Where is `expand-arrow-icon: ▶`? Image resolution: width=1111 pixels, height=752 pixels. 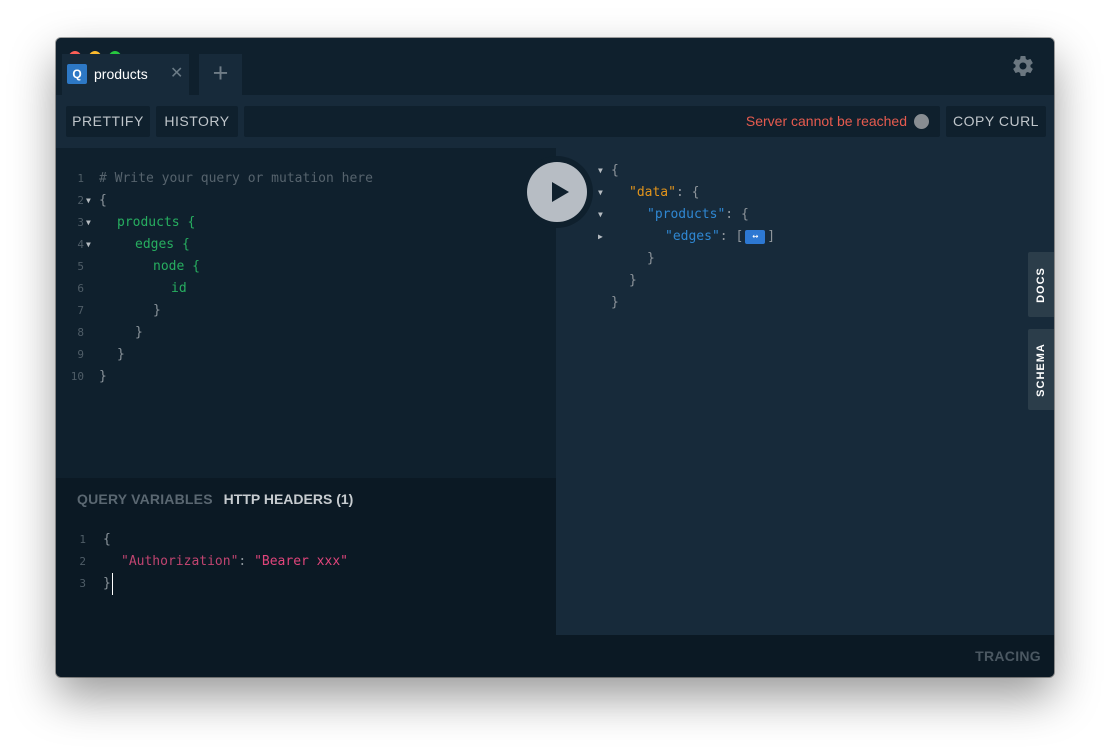 expand-arrow-icon: ▶ is located at coordinates (600, 237).